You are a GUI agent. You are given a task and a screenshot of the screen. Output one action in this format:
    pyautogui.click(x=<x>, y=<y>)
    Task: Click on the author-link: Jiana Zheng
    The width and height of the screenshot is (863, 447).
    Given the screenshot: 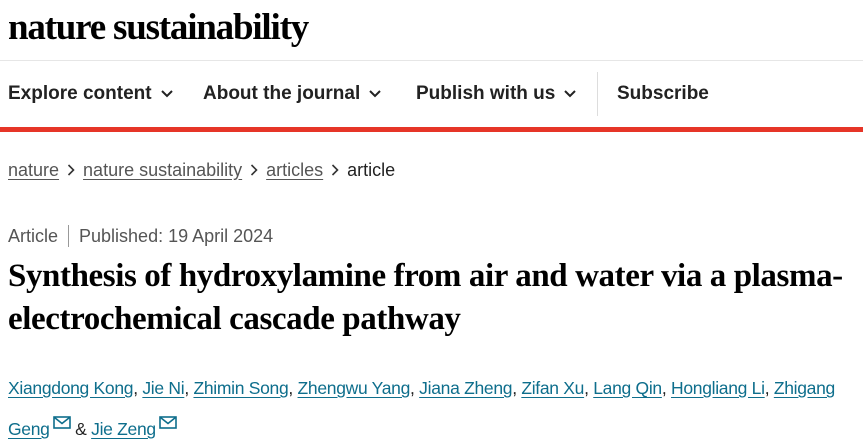 What is the action you would take?
    pyautogui.click(x=465, y=388)
    